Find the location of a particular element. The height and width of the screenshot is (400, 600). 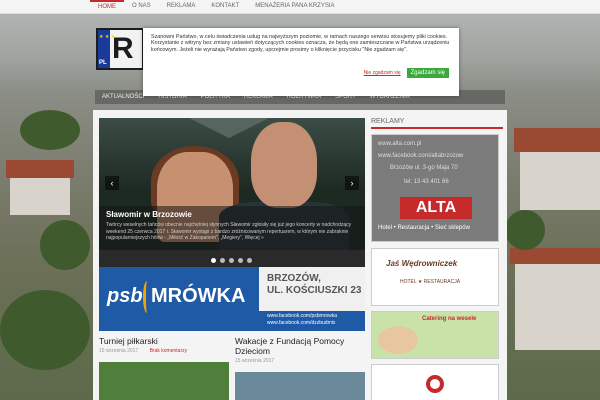

jas-name: Jaś Wędrowniczek is located at coordinates (422, 263).